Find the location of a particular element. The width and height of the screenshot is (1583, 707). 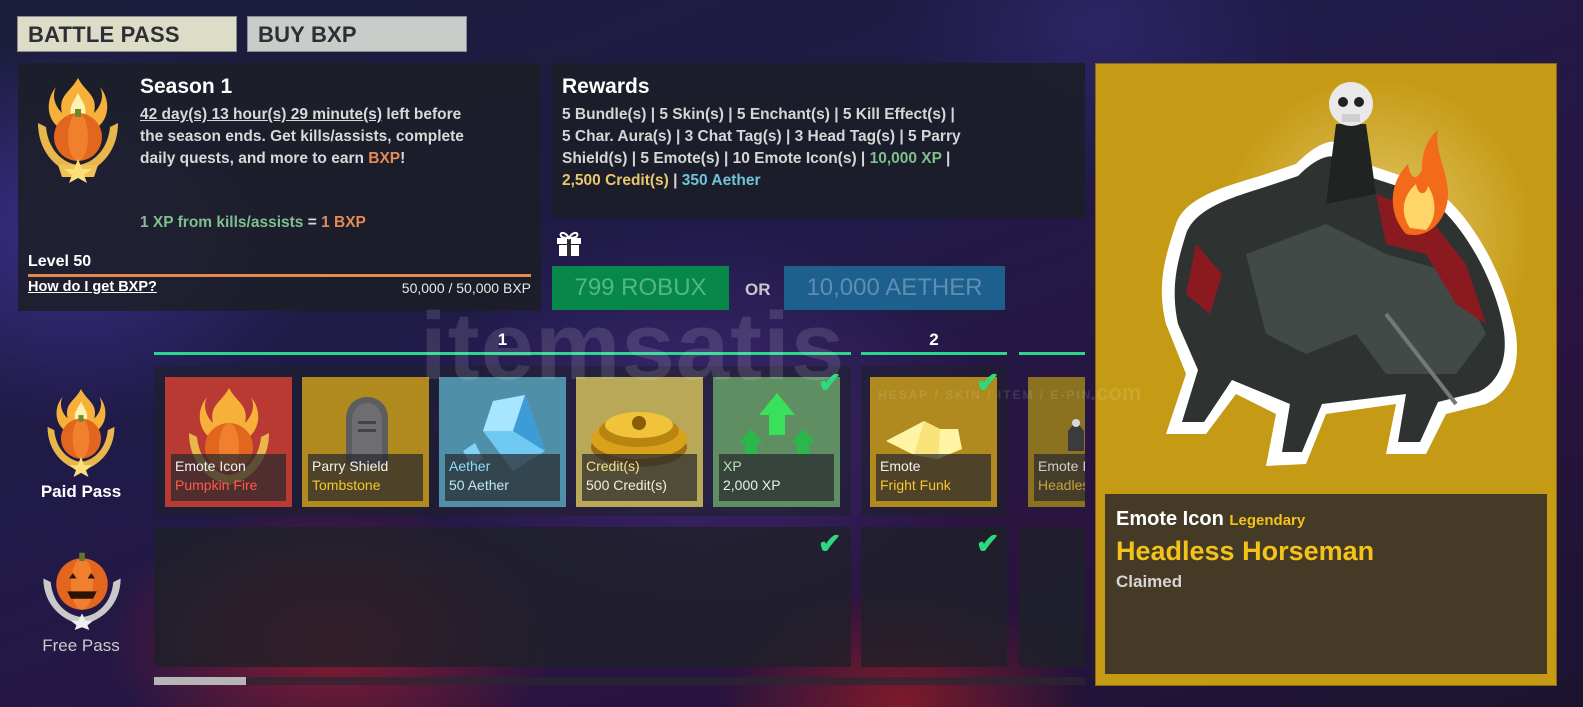

tier-2-label: 2 is located at coordinates (934, 339).